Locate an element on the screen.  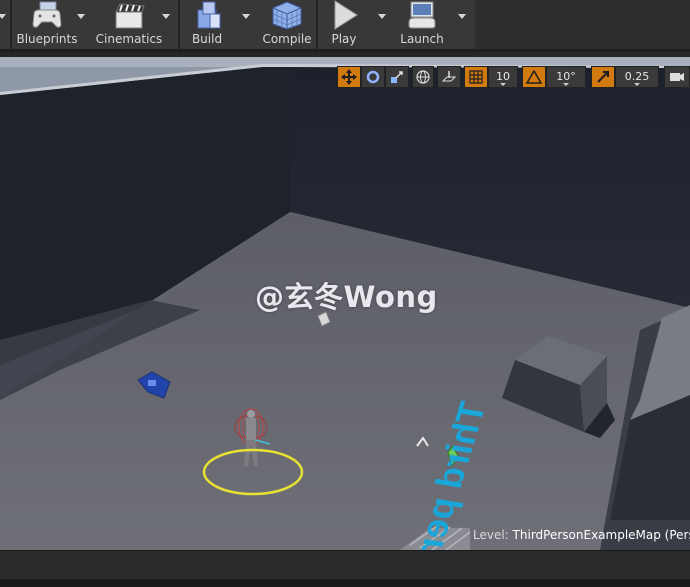
camera-speed-button is located at coordinates (677, 77).